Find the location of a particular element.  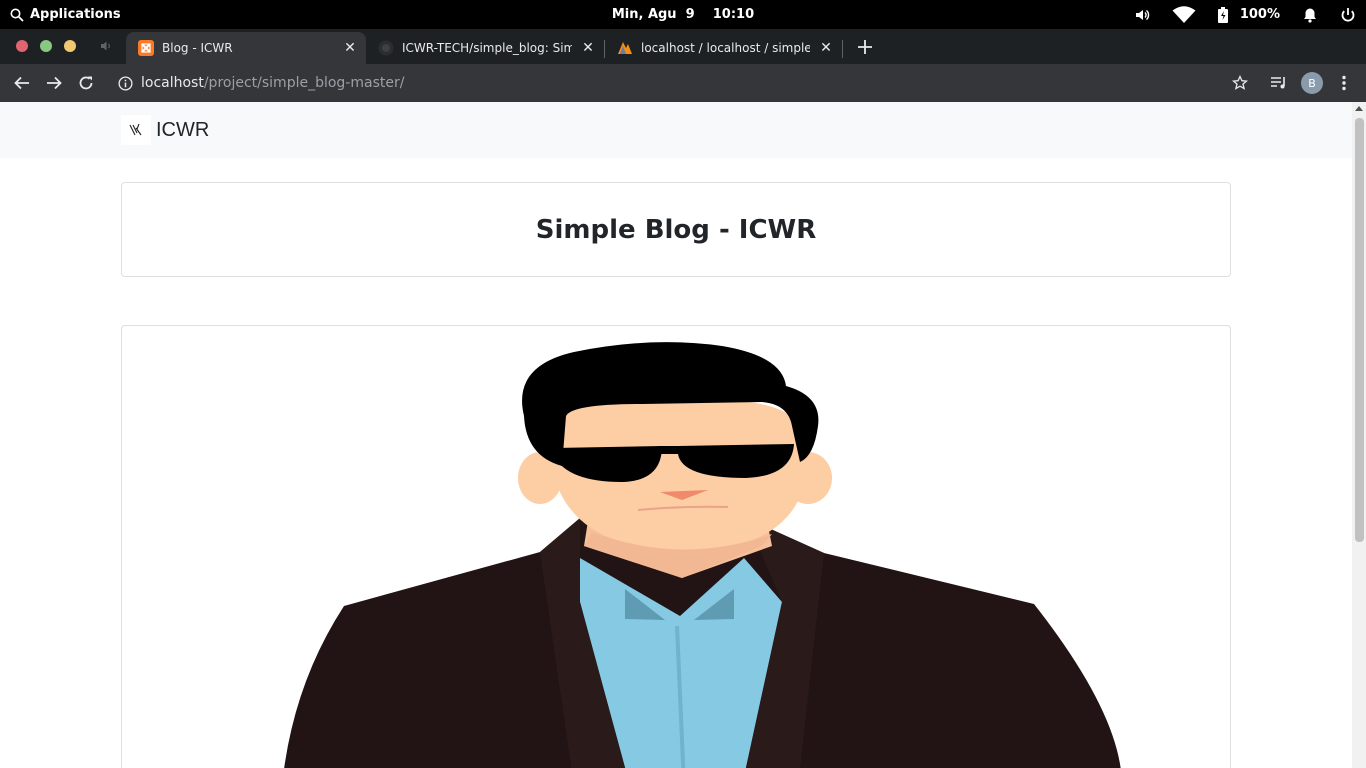

star-icon is located at coordinates (1240, 82).